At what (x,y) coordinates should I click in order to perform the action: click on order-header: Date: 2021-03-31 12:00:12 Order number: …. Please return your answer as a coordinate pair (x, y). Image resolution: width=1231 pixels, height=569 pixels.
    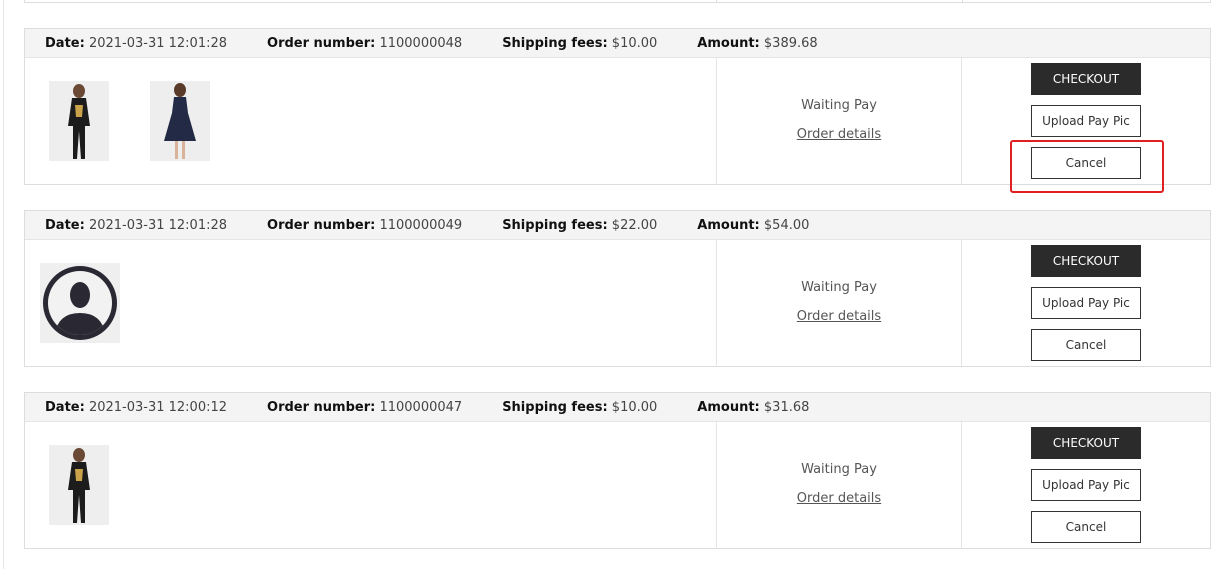
    Looking at the image, I should click on (617, 407).